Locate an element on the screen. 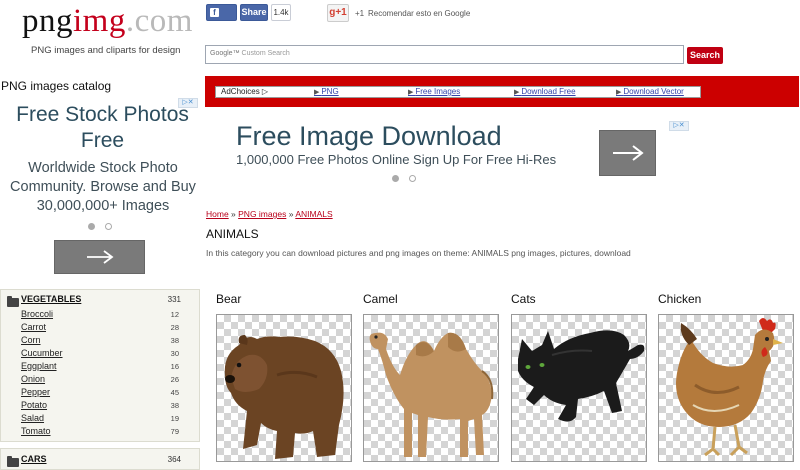  category-cars: CARS is located at coordinates (34, 459).